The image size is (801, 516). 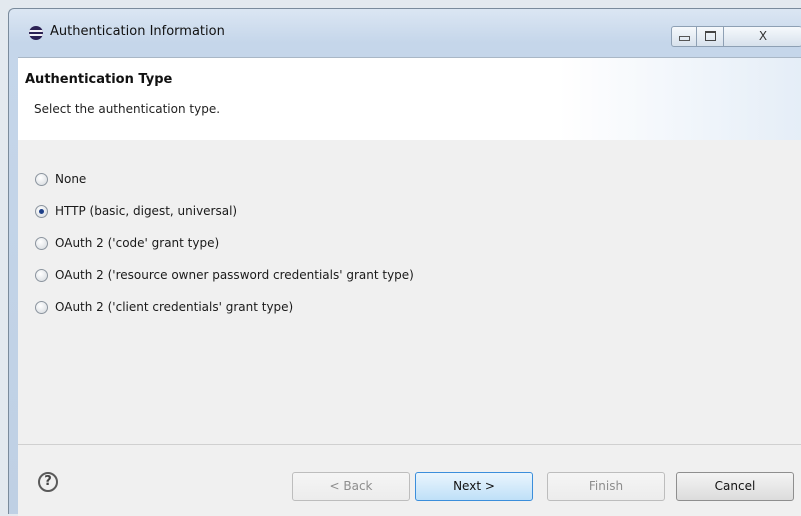 I want to click on radio-label: HTTP (basic, digest, universal), so click(x=146, y=211).